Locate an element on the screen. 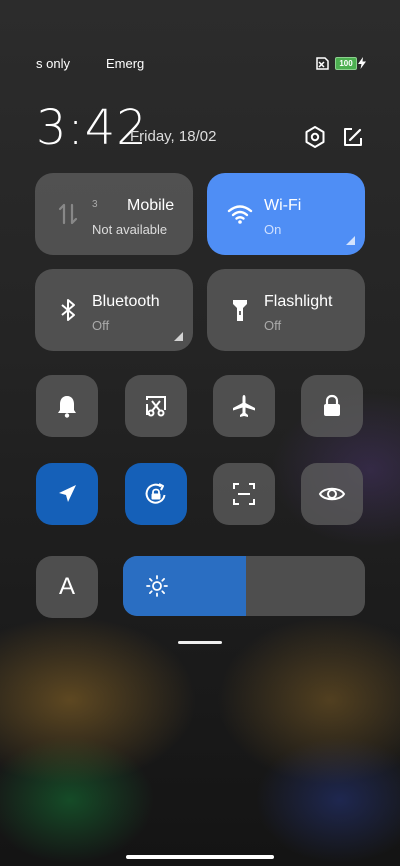 The width and height of the screenshot is (400, 866). brightness-slider-fill is located at coordinates (184, 586).